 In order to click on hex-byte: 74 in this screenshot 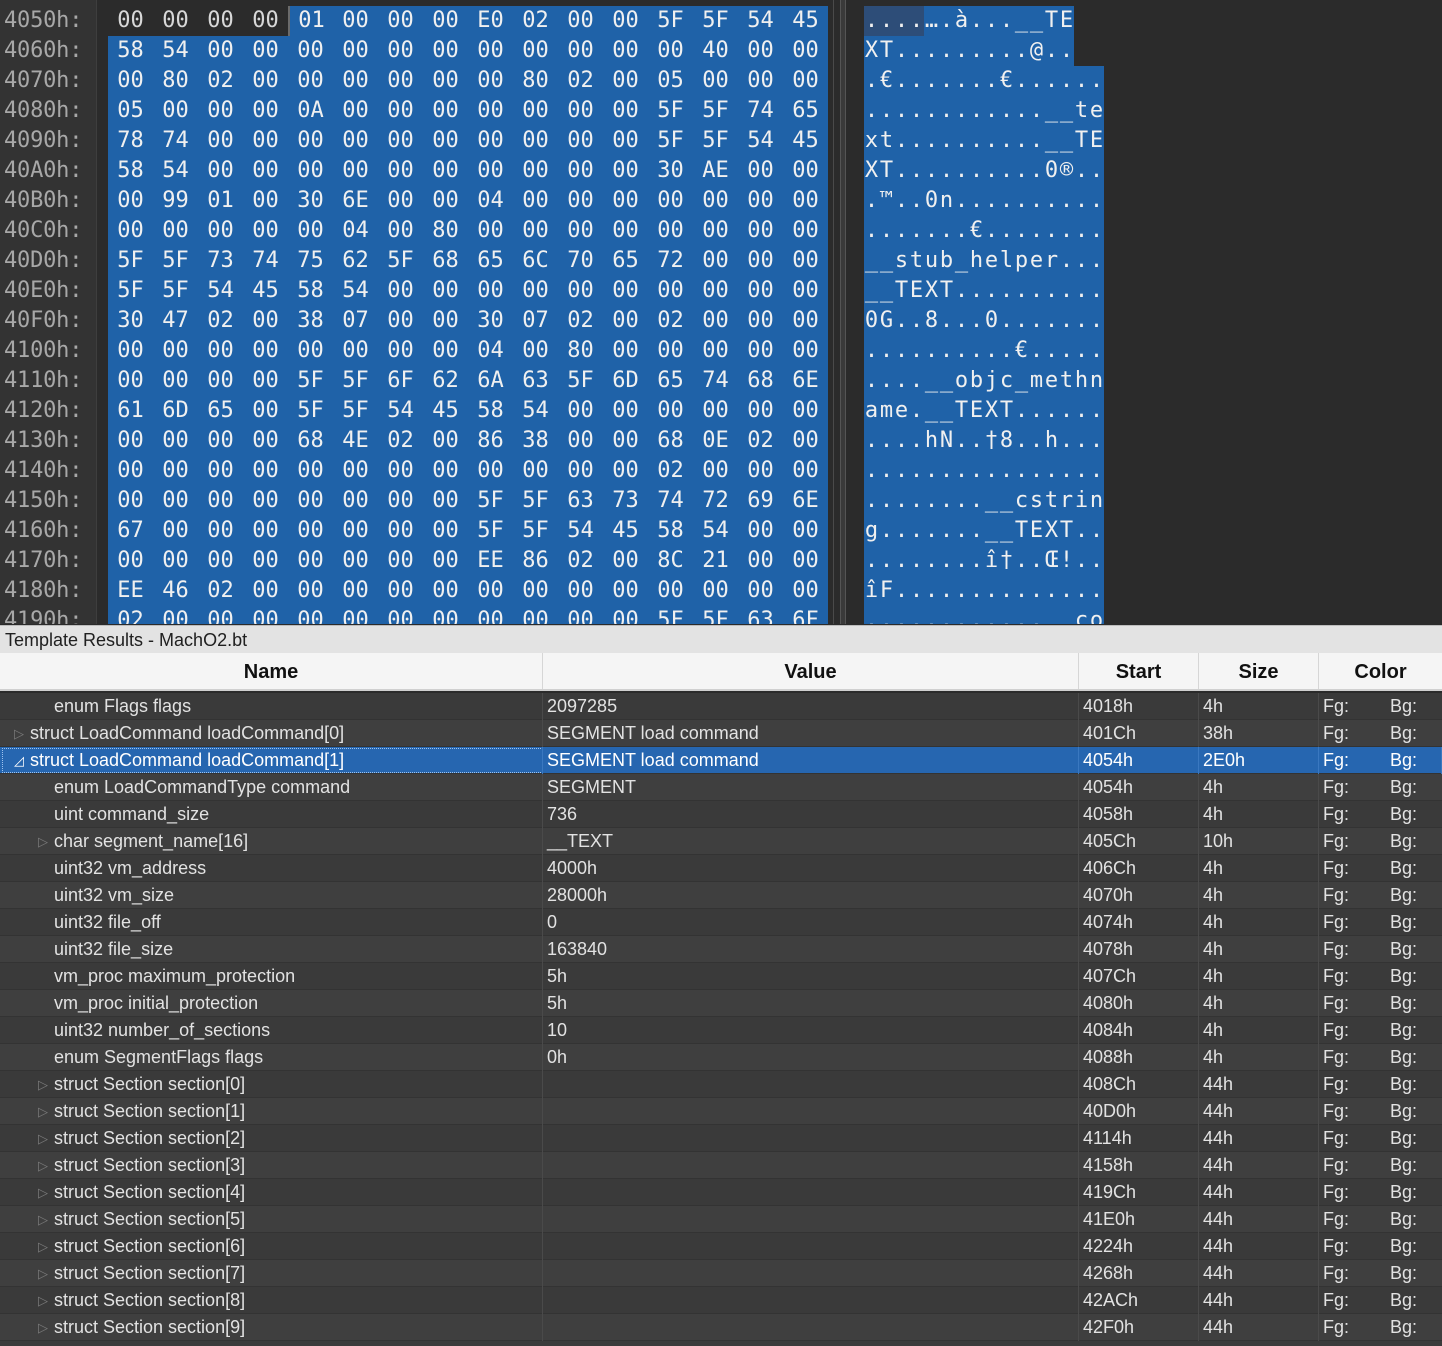, I will do `click(715, 381)`.